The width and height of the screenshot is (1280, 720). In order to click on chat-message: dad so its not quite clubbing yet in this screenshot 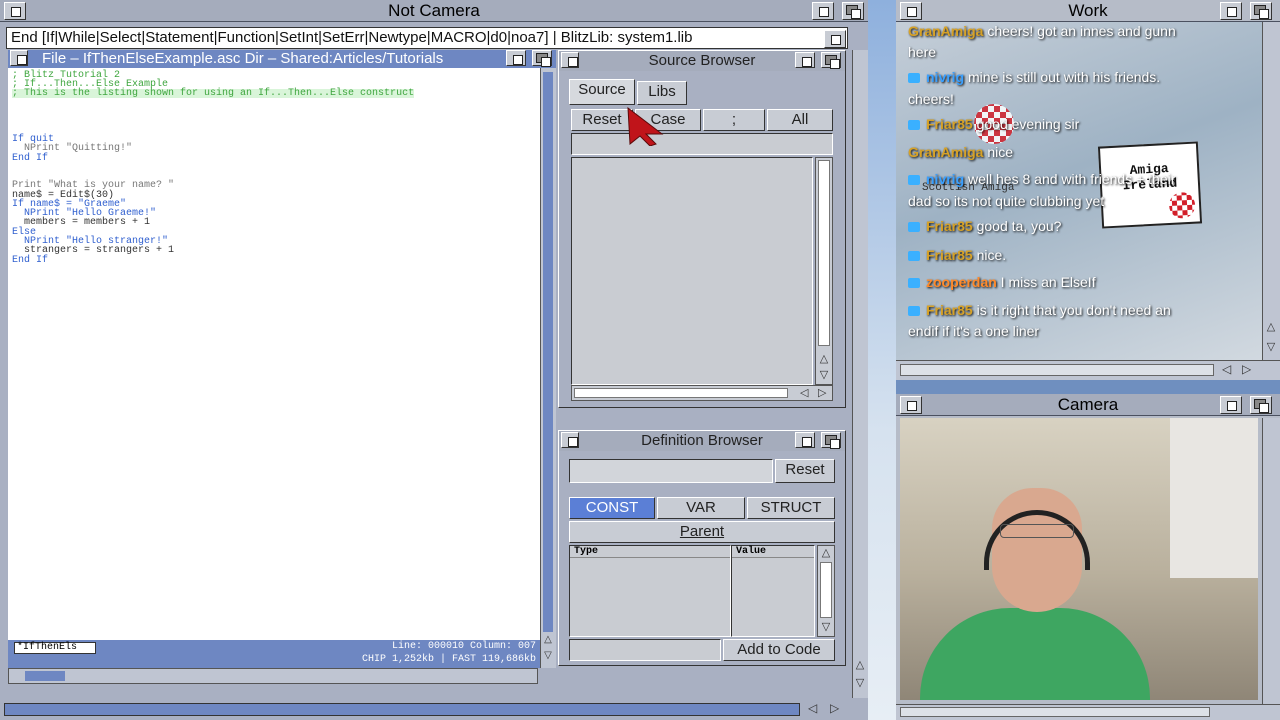, I will do `click(1006, 201)`.